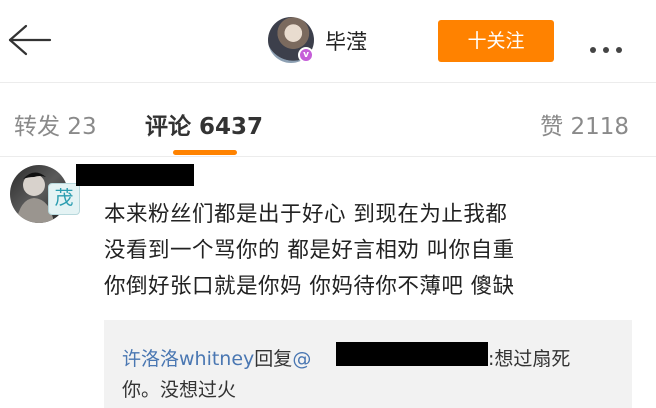 The height and width of the screenshot is (408, 656). Describe the element at coordinates (64, 199) in the screenshot. I see `avatar-badge: 茂` at that location.